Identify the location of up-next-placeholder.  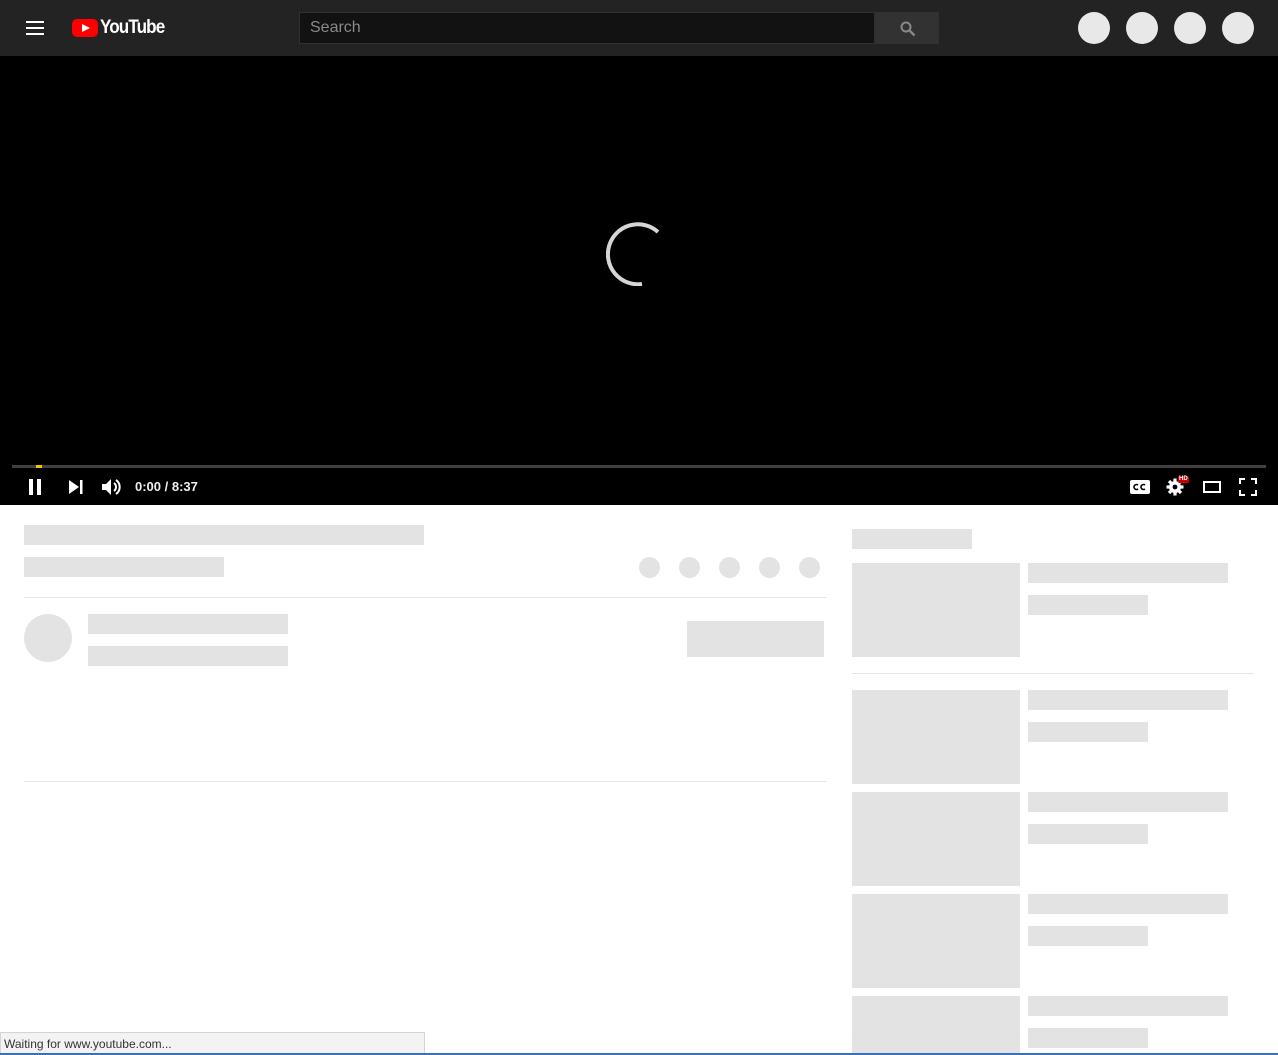
(912, 539).